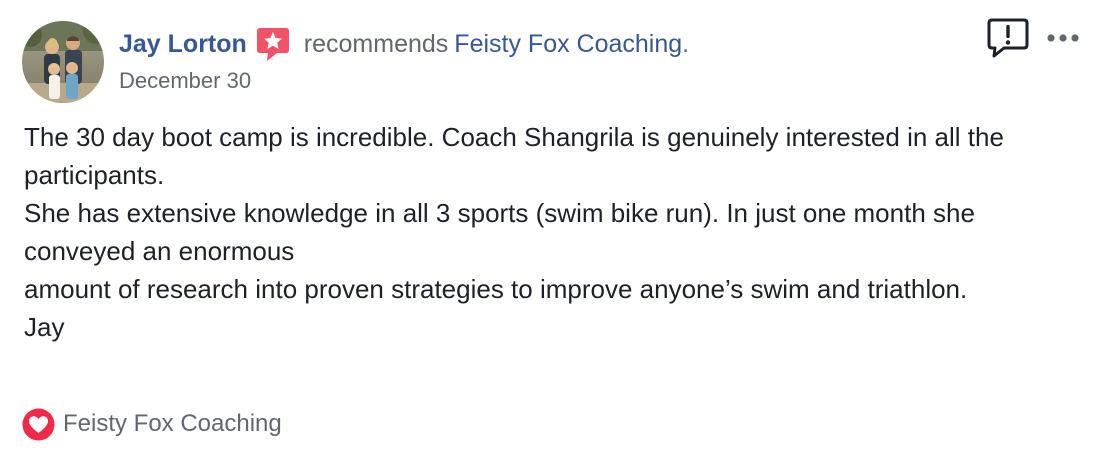  I want to click on more-options-button, so click(1064, 38).